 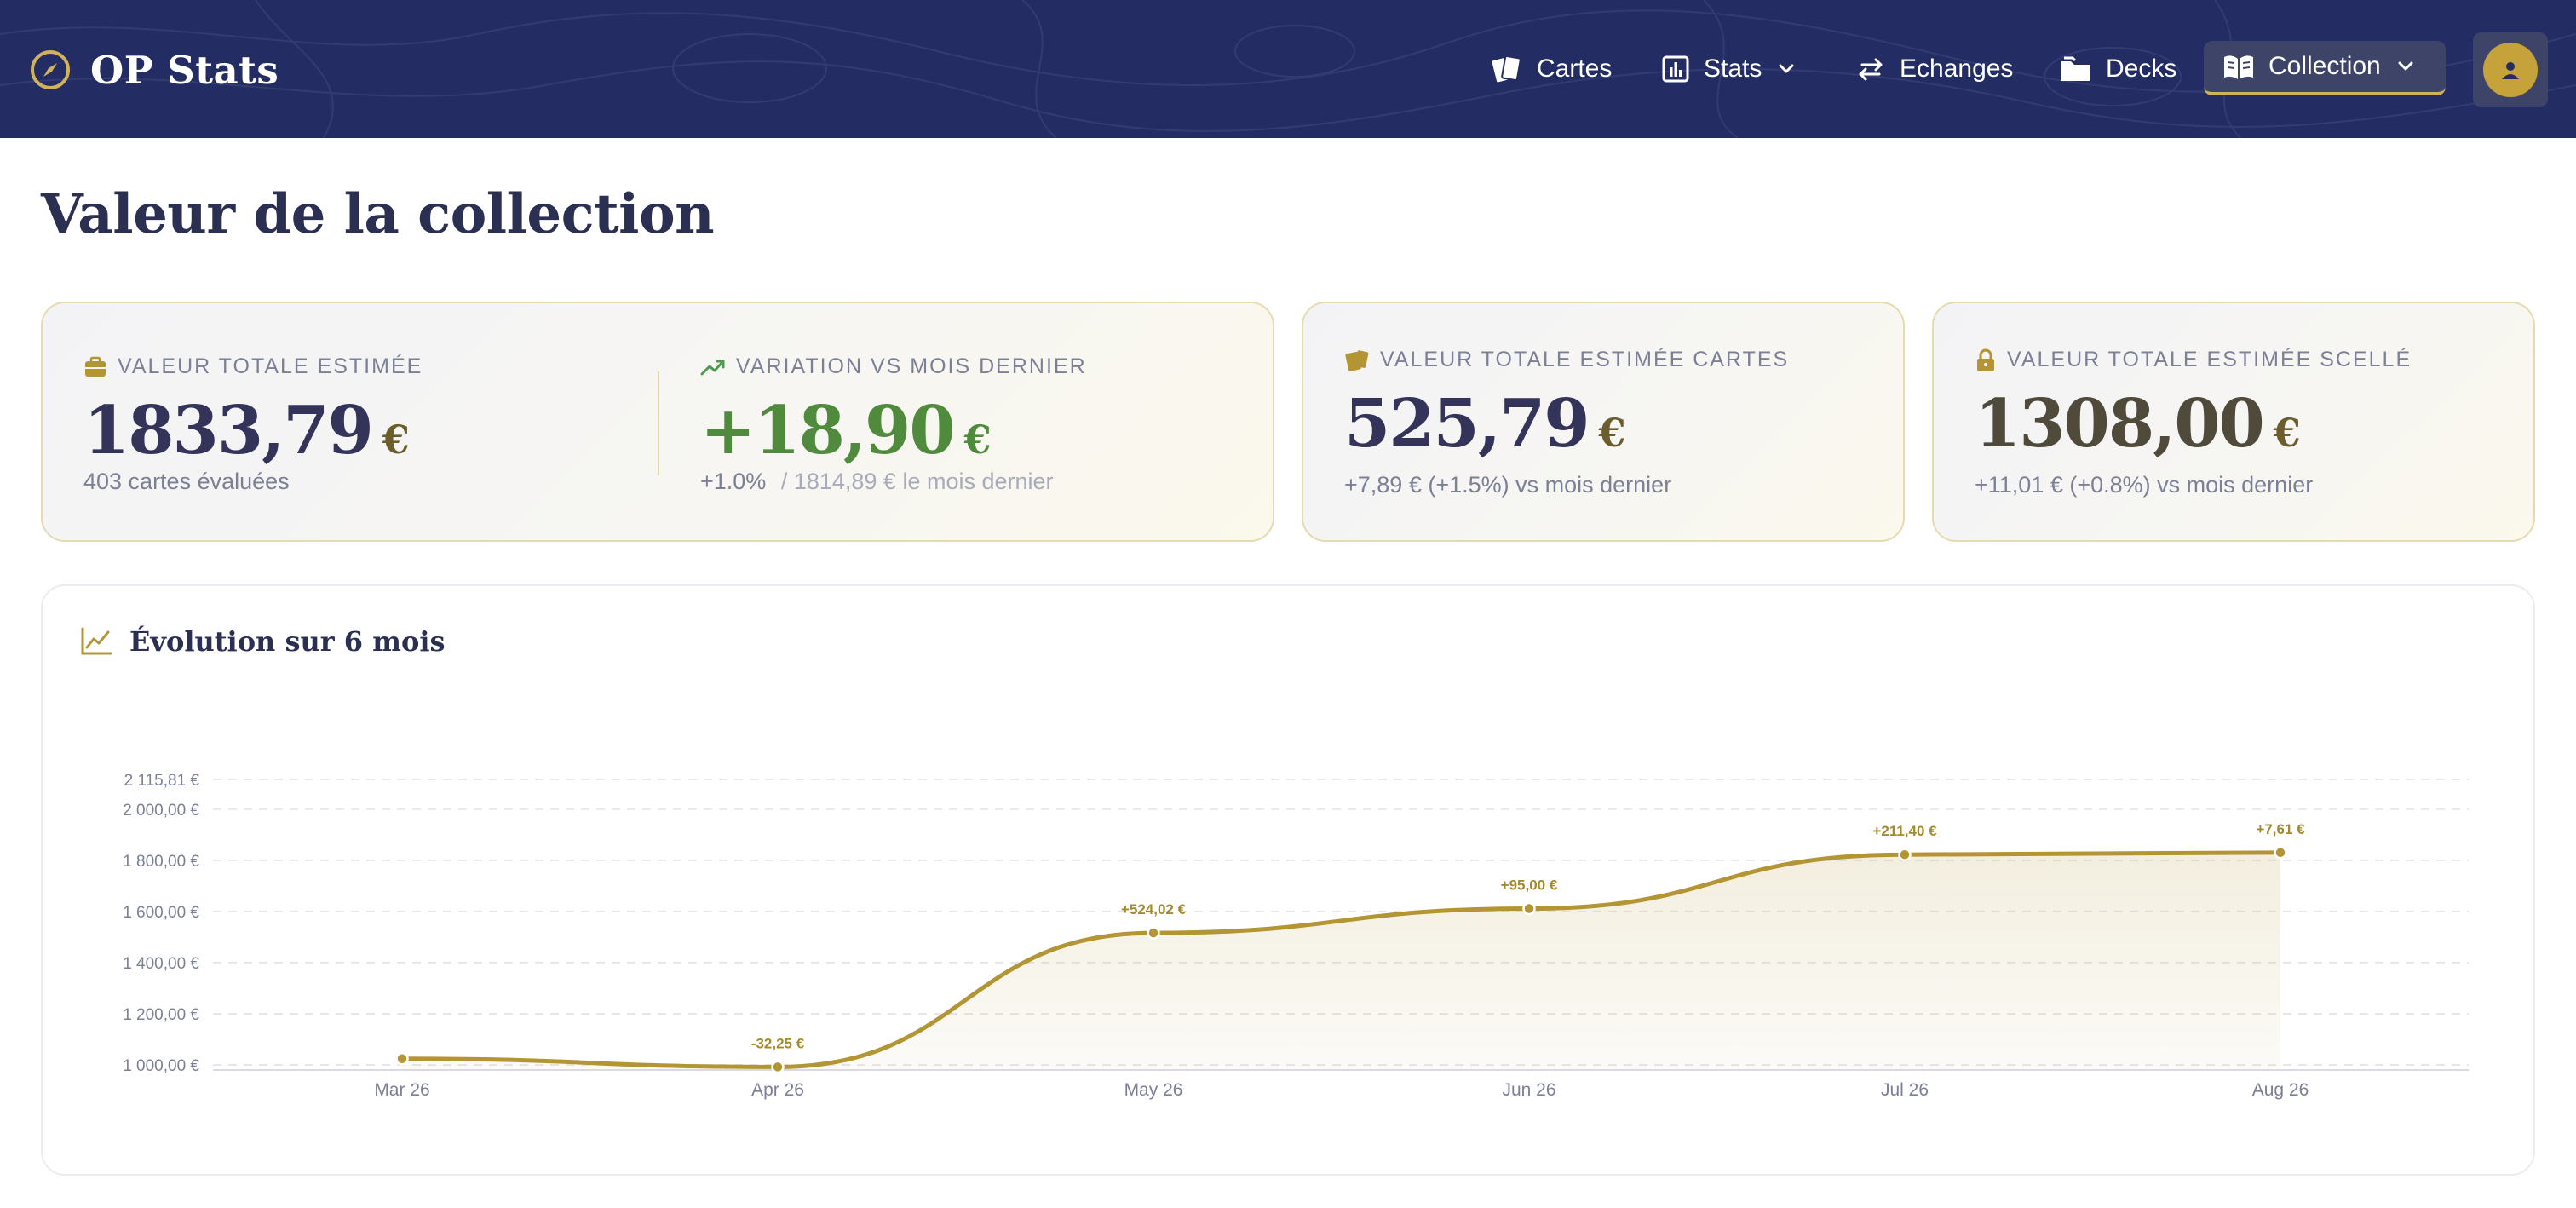 What do you see at coordinates (2120, 424) in the screenshot?
I see `sealed-amount: 1308,00` at bounding box center [2120, 424].